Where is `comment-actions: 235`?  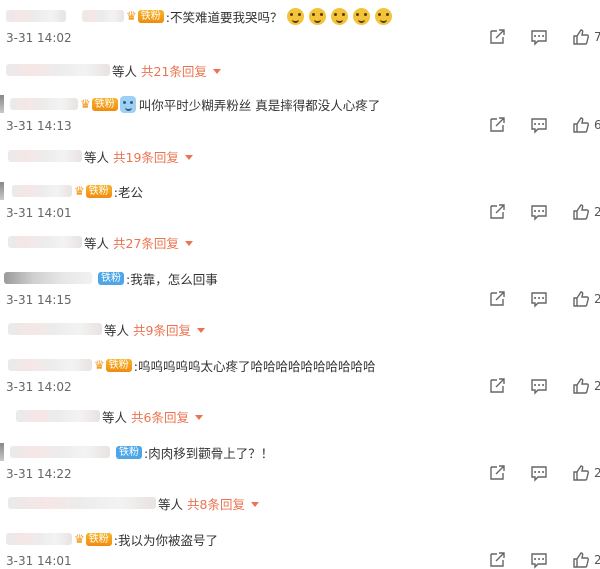 comment-actions: 235 is located at coordinates (544, 473).